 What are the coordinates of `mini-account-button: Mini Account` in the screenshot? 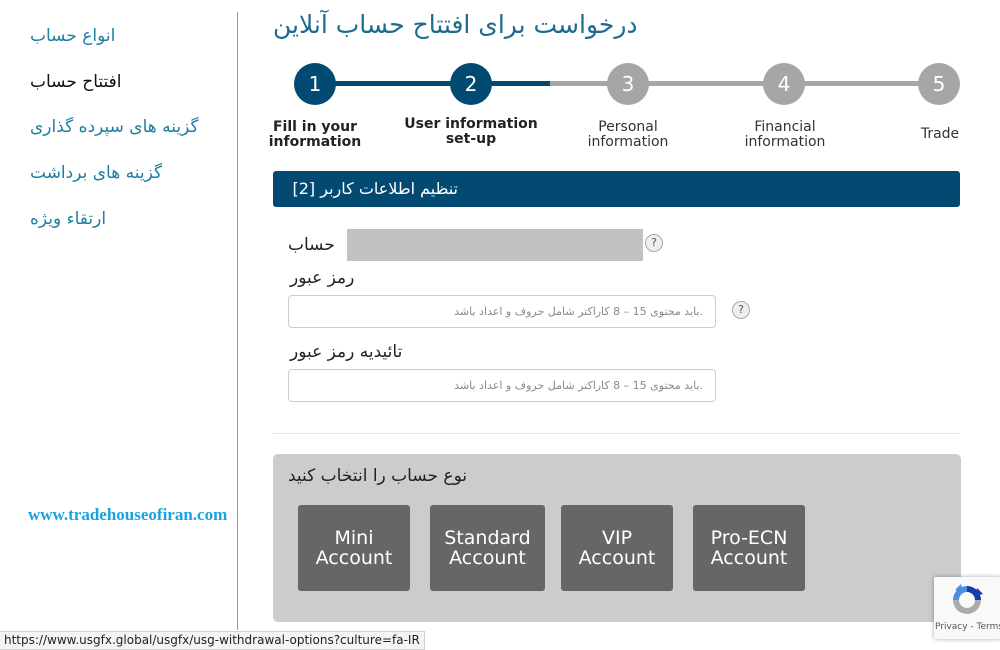 It's located at (354, 548).